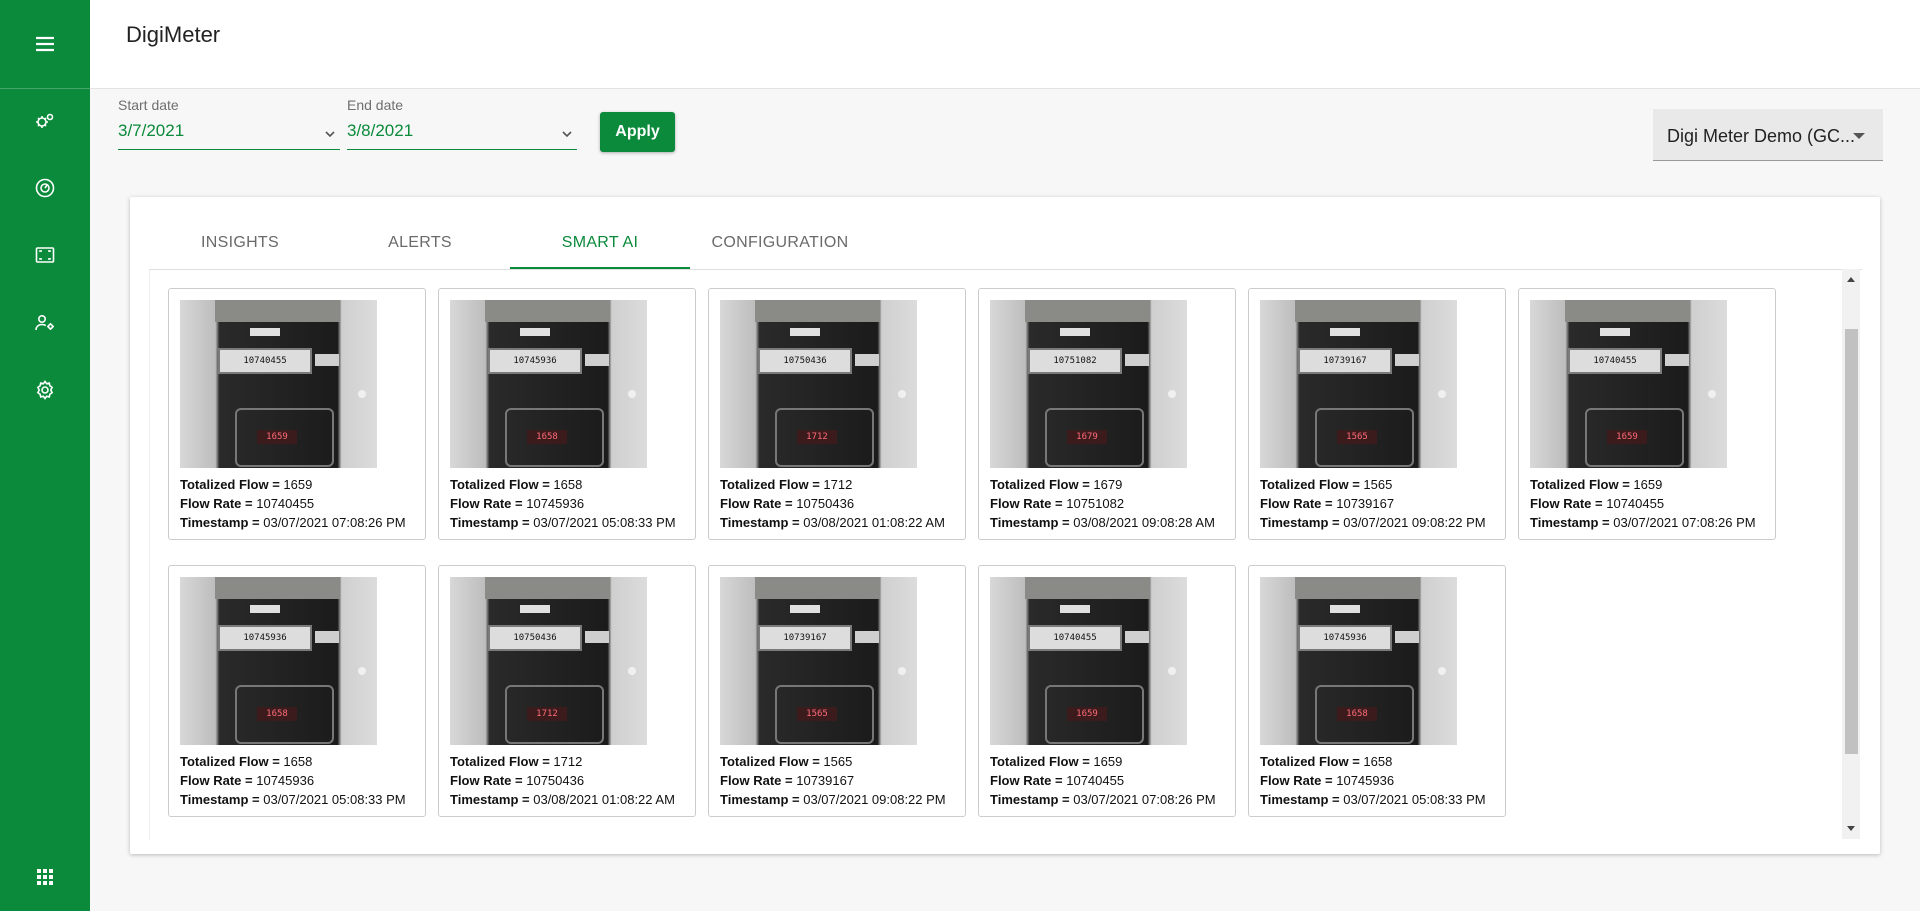  I want to click on timestamp-row: Timestamp = 03/08/2021 09:08:28 AM, so click(1112, 522).